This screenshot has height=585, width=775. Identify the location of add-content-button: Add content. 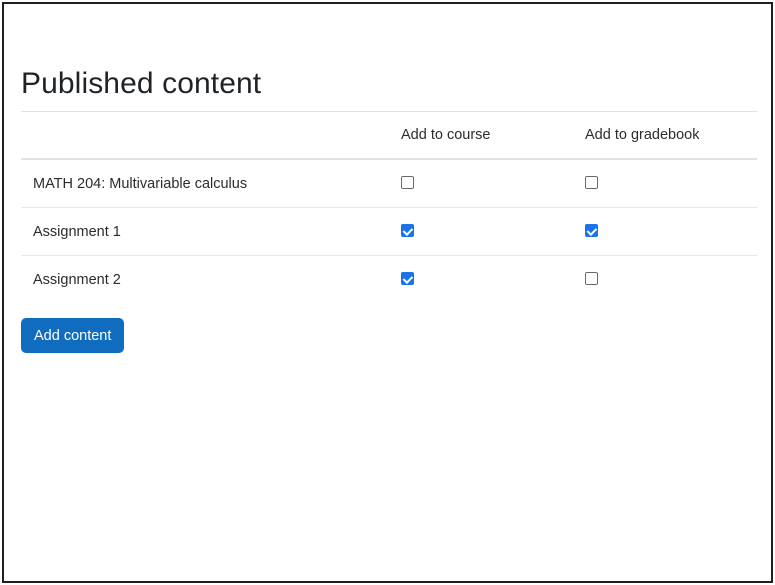
(73, 335).